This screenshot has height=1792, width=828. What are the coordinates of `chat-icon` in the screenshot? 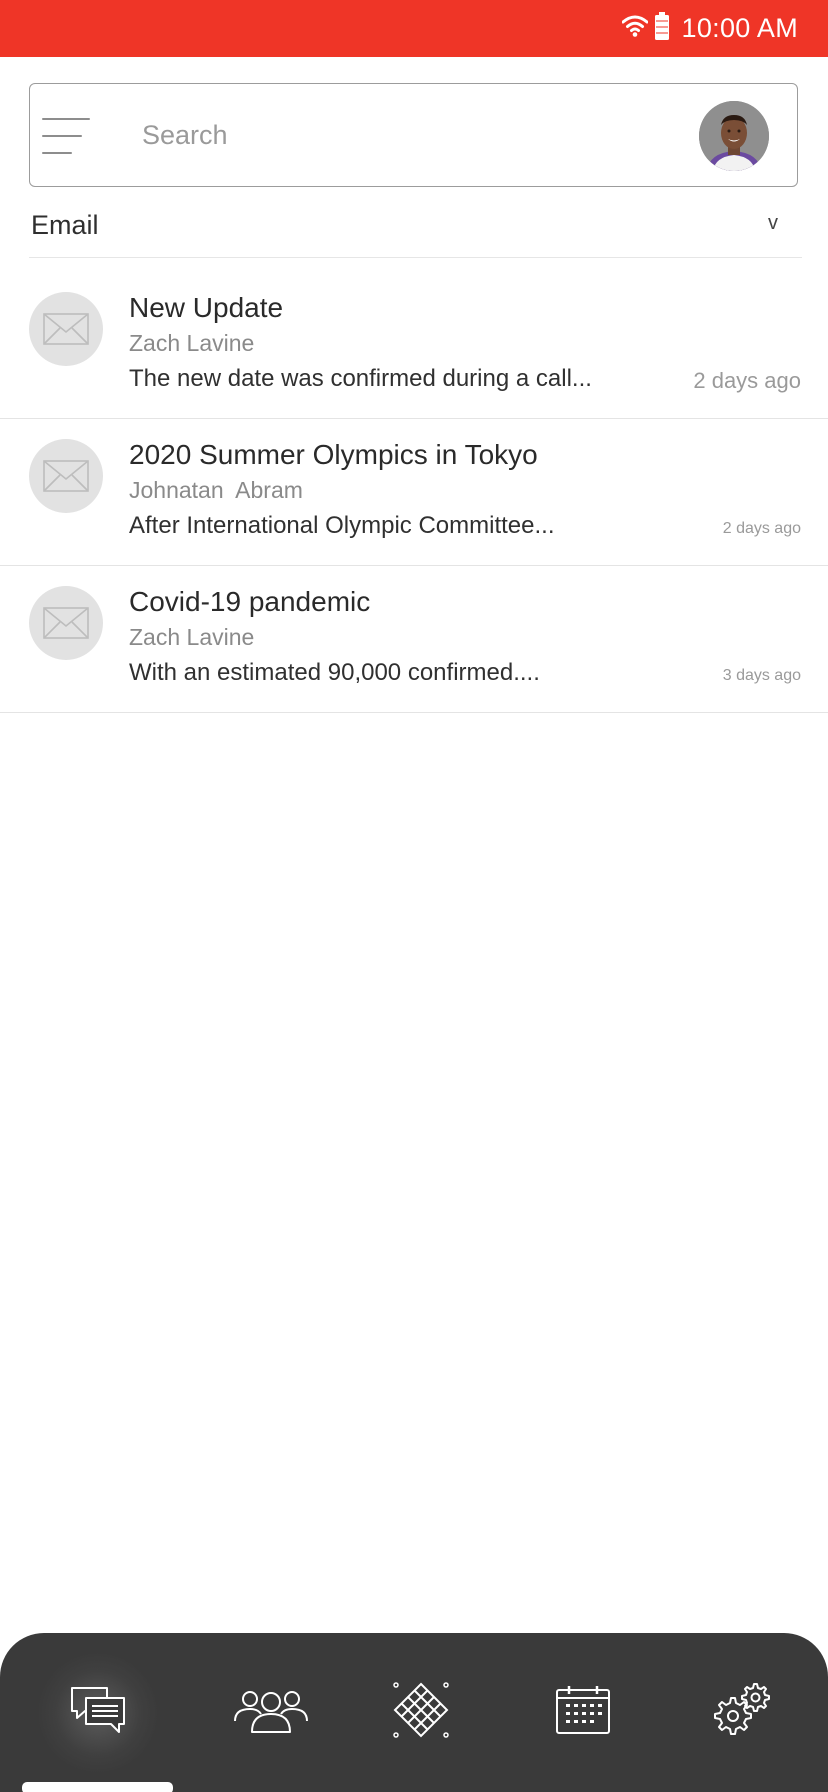 It's located at (98, 1712).